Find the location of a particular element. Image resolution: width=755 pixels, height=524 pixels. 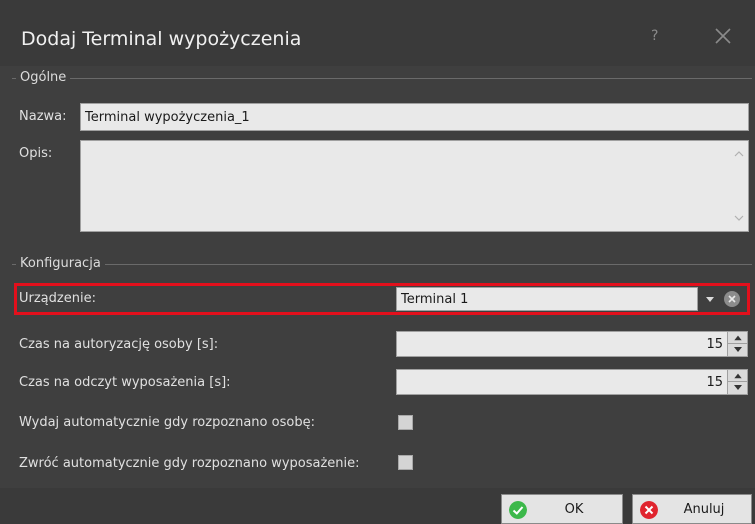

scroll-up-icon is located at coordinates (739, 154).